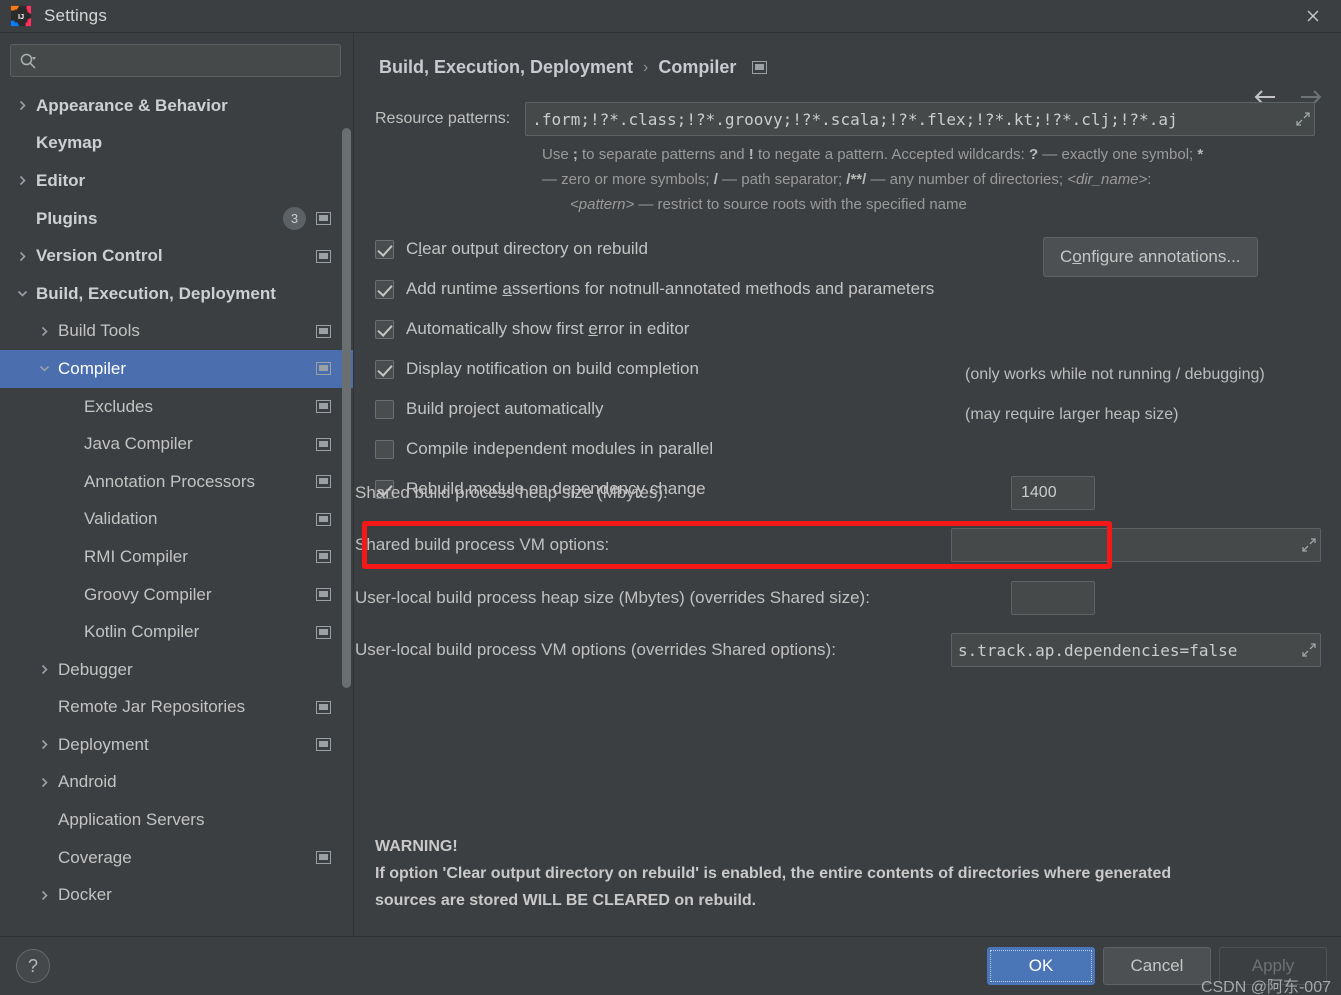  I want to click on local-vm-value: s.track.ap.dependencies=false, so click(1098, 650).